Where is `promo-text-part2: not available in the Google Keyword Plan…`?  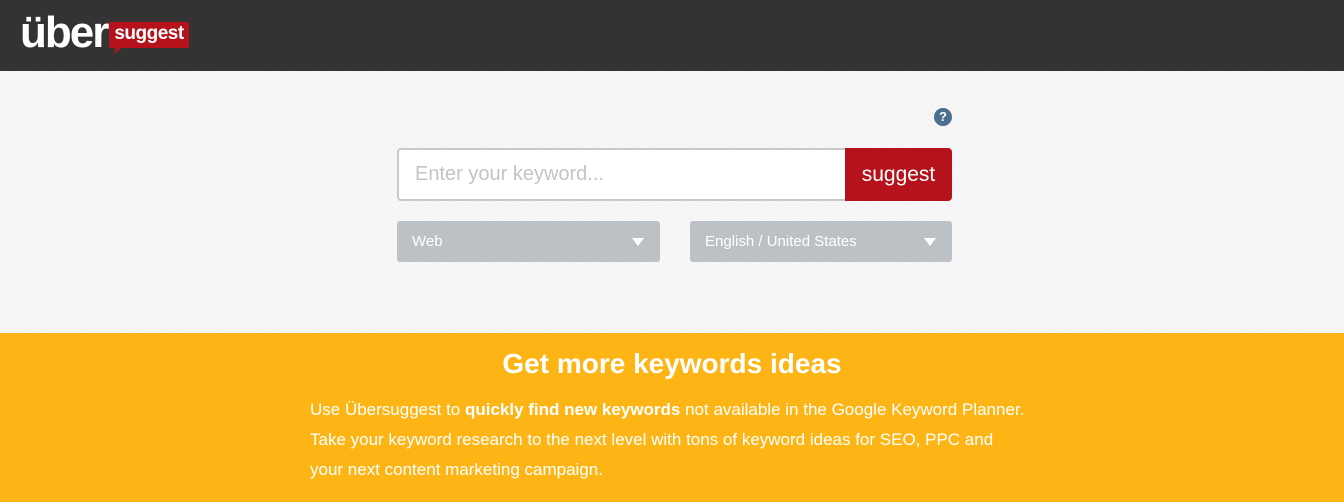
promo-text-part2: not available in the Google Keyword Plan… is located at coordinates (852, 409).